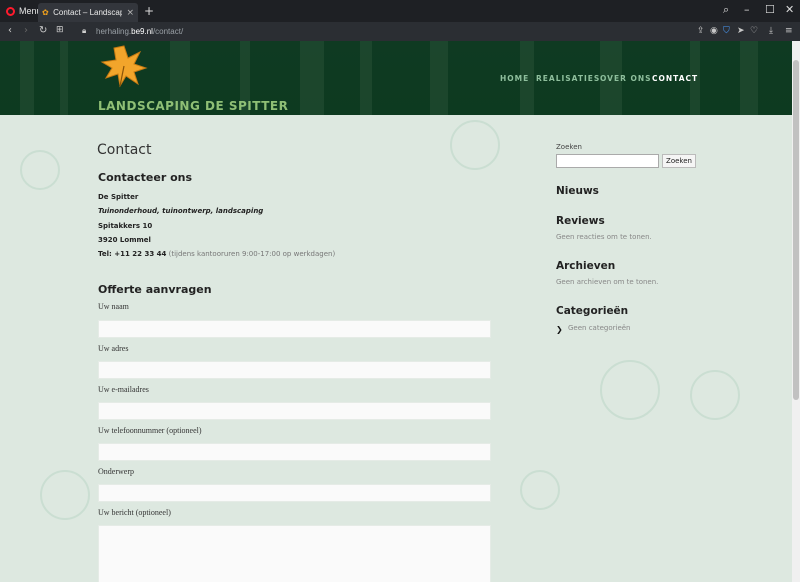  I want to click on message-label: Uw bericht (optioneel), so click(134, 512).